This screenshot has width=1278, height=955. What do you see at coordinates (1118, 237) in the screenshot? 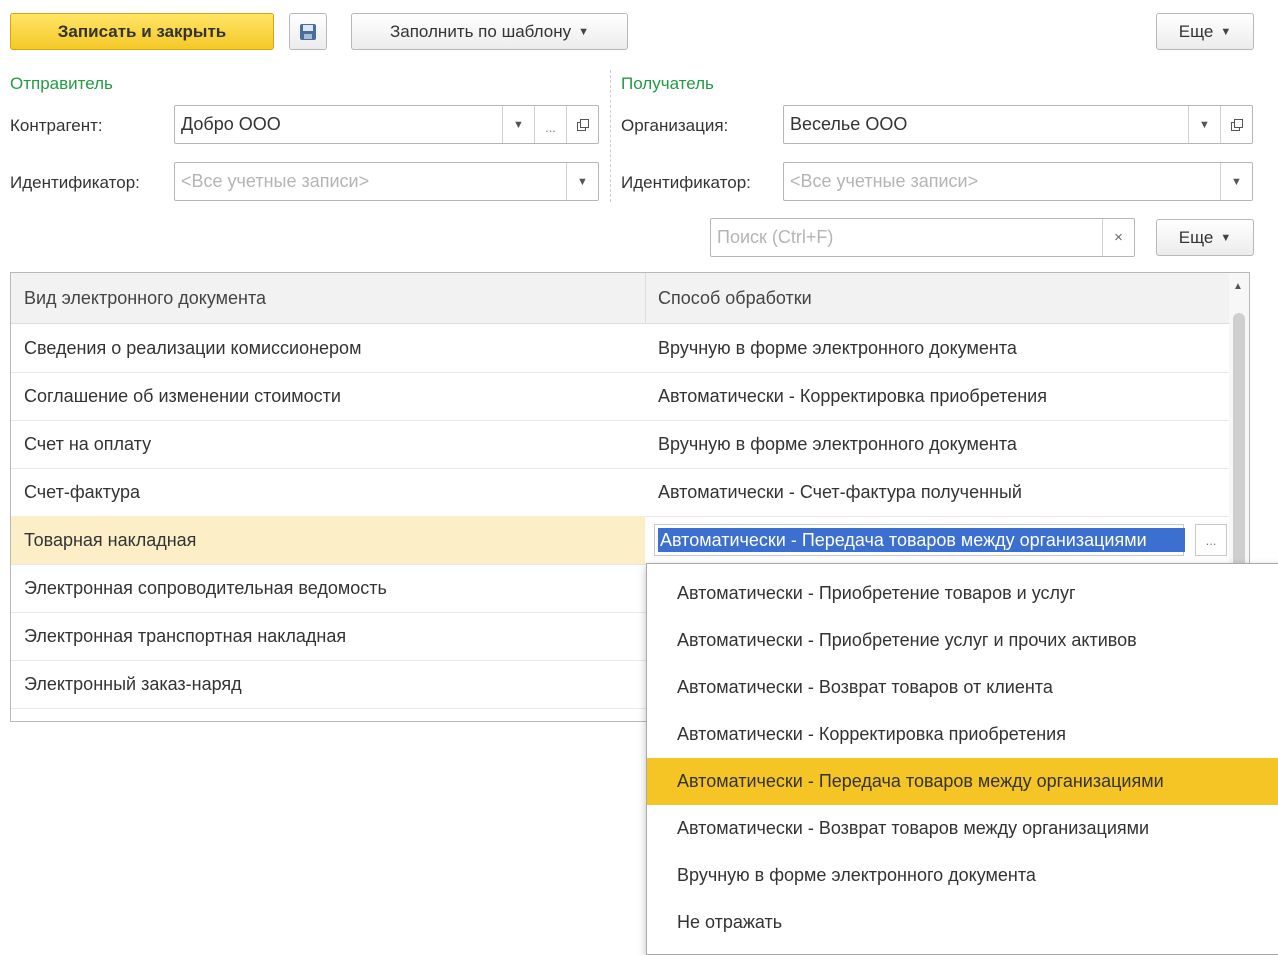
I see `clear-icon: ×` at bounding box center [1118, 237].